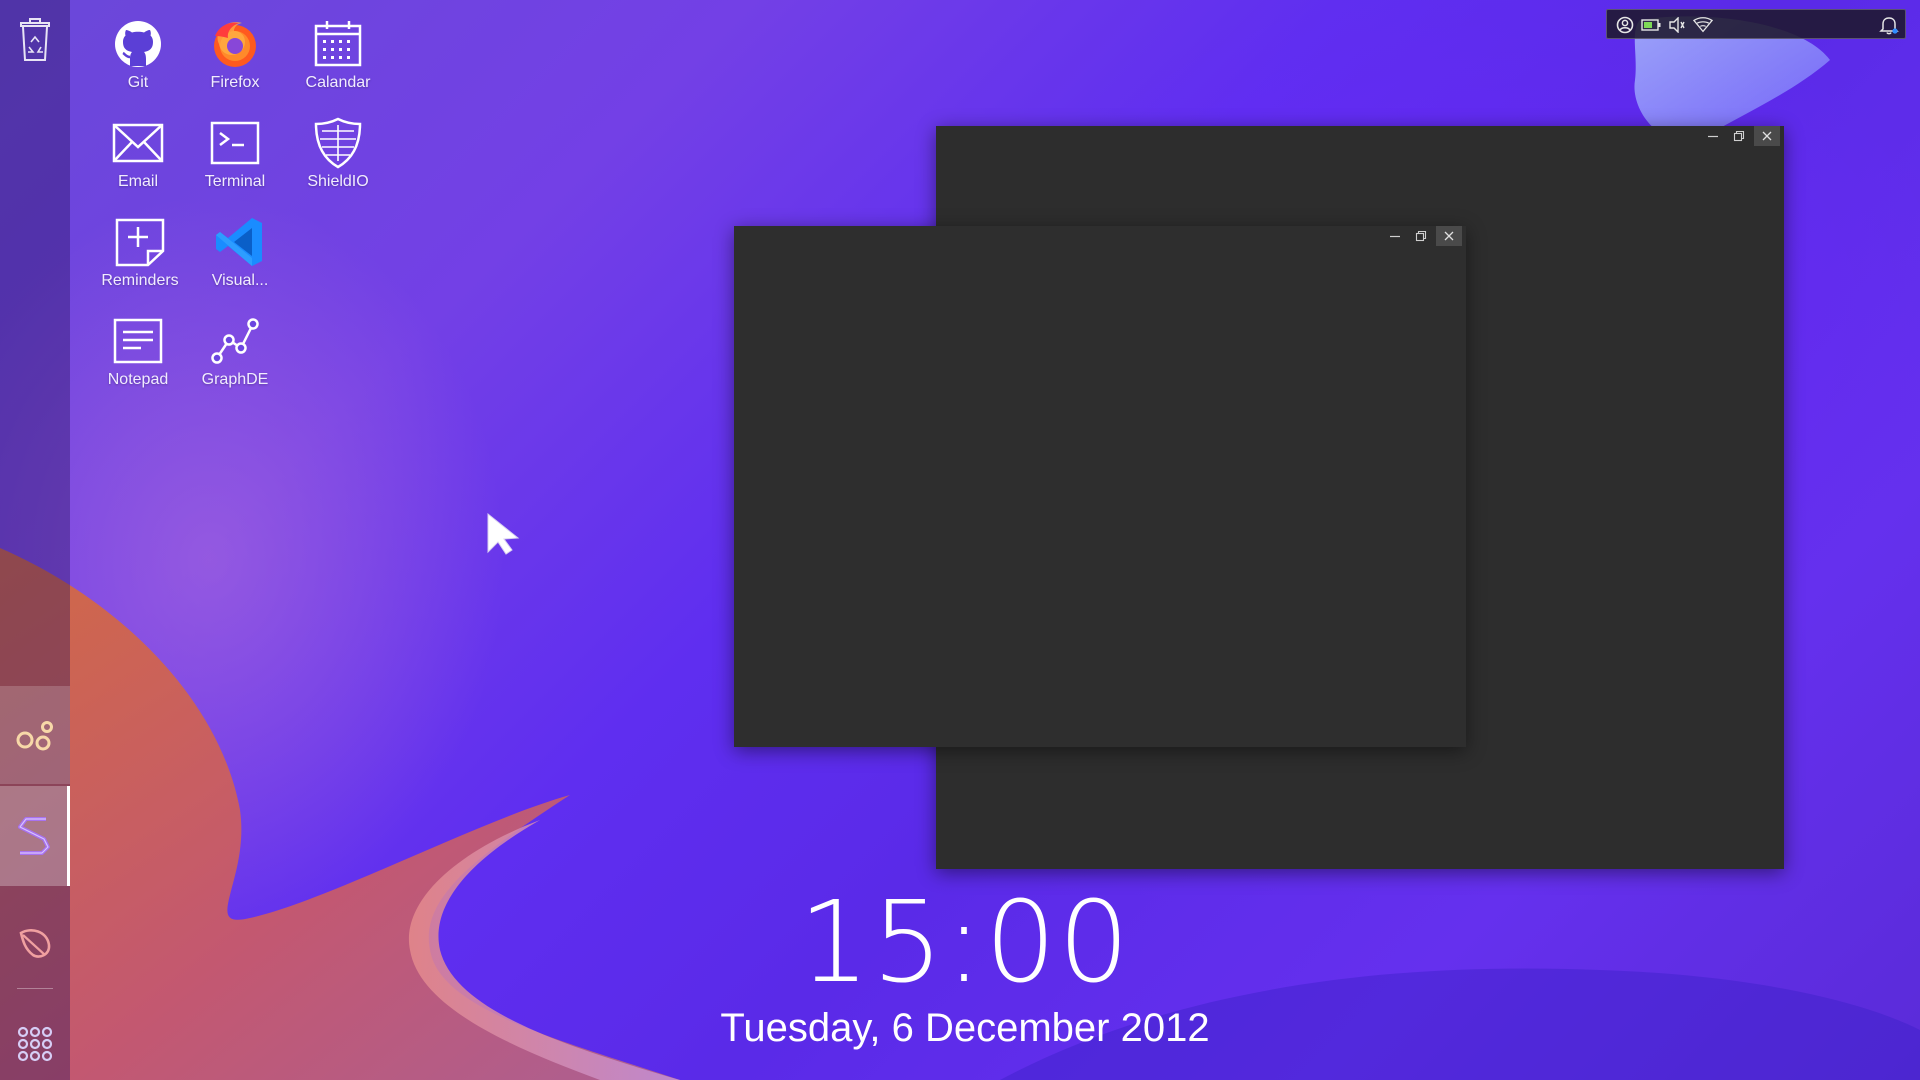  Describe the element at coordinates (965, 943) in the screenshot. I see `clock-time: 15:00` at that location.